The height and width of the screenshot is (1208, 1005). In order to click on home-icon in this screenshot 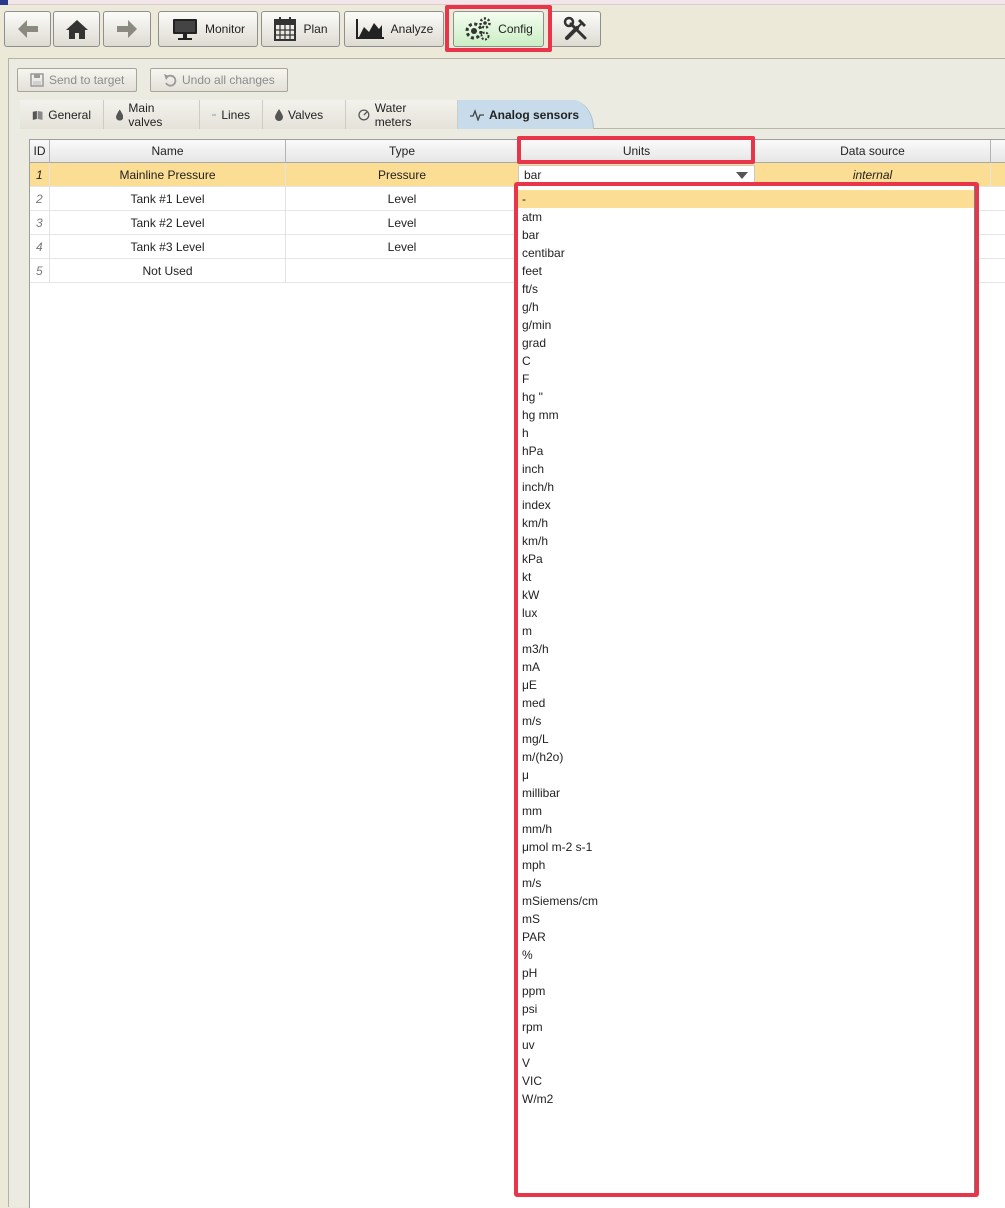, I will do `click(76, 29)`.